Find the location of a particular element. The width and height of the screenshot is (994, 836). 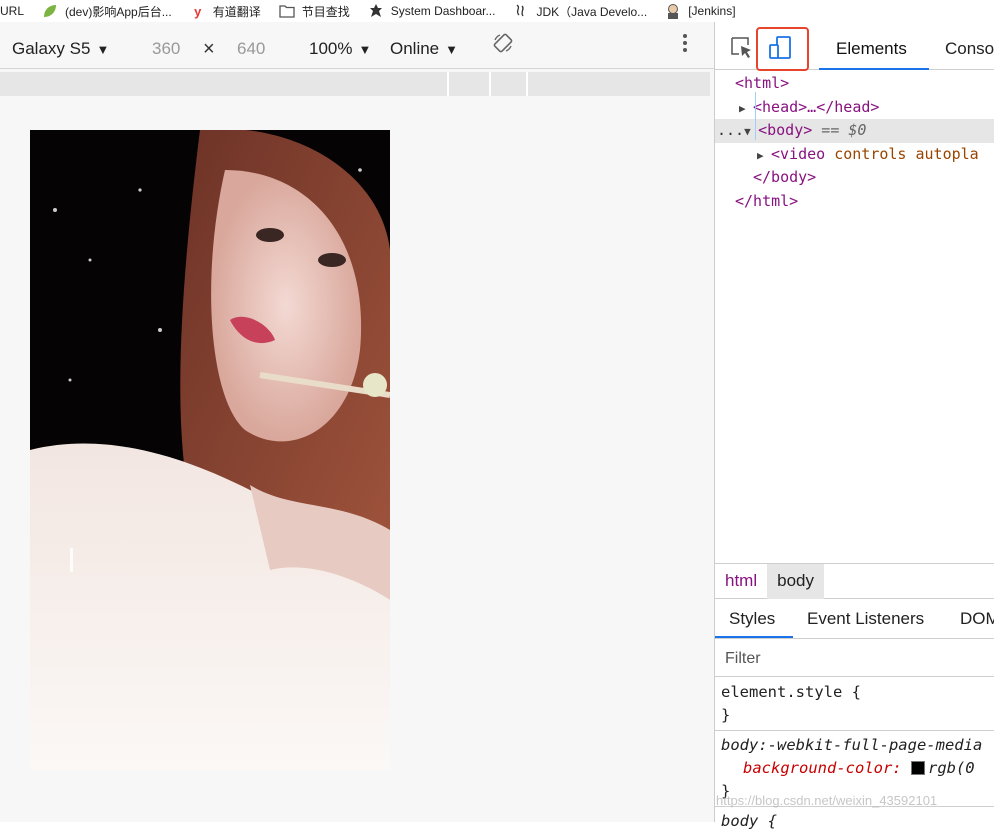

tag-text: </body> is located at coordinates (785, 177).